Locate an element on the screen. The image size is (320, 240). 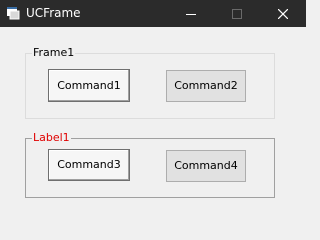
title-bar: UCFrame is located at coordinates (153, 13).